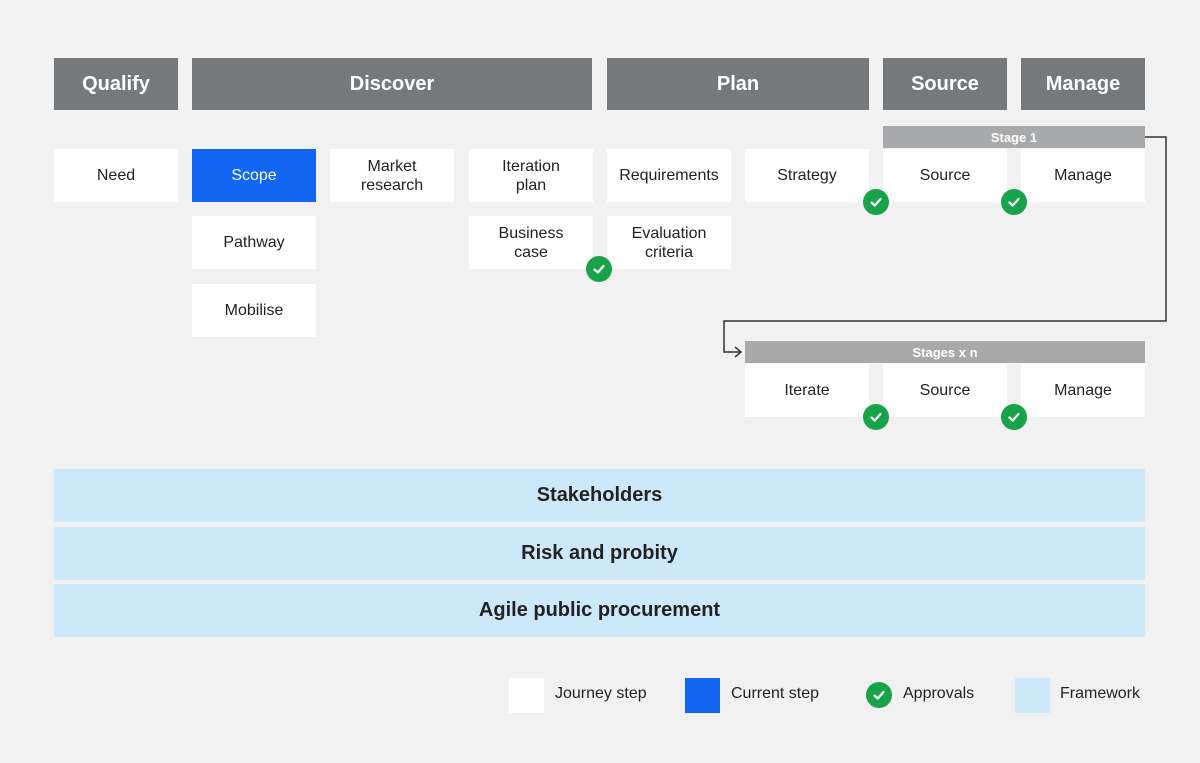 The height and width of the screenshot is (763, 1200). What do you see at coordinates (526, 695) in the screenshot?
I see `legend-journey-step-swatch` at bounding box center [526, 695].